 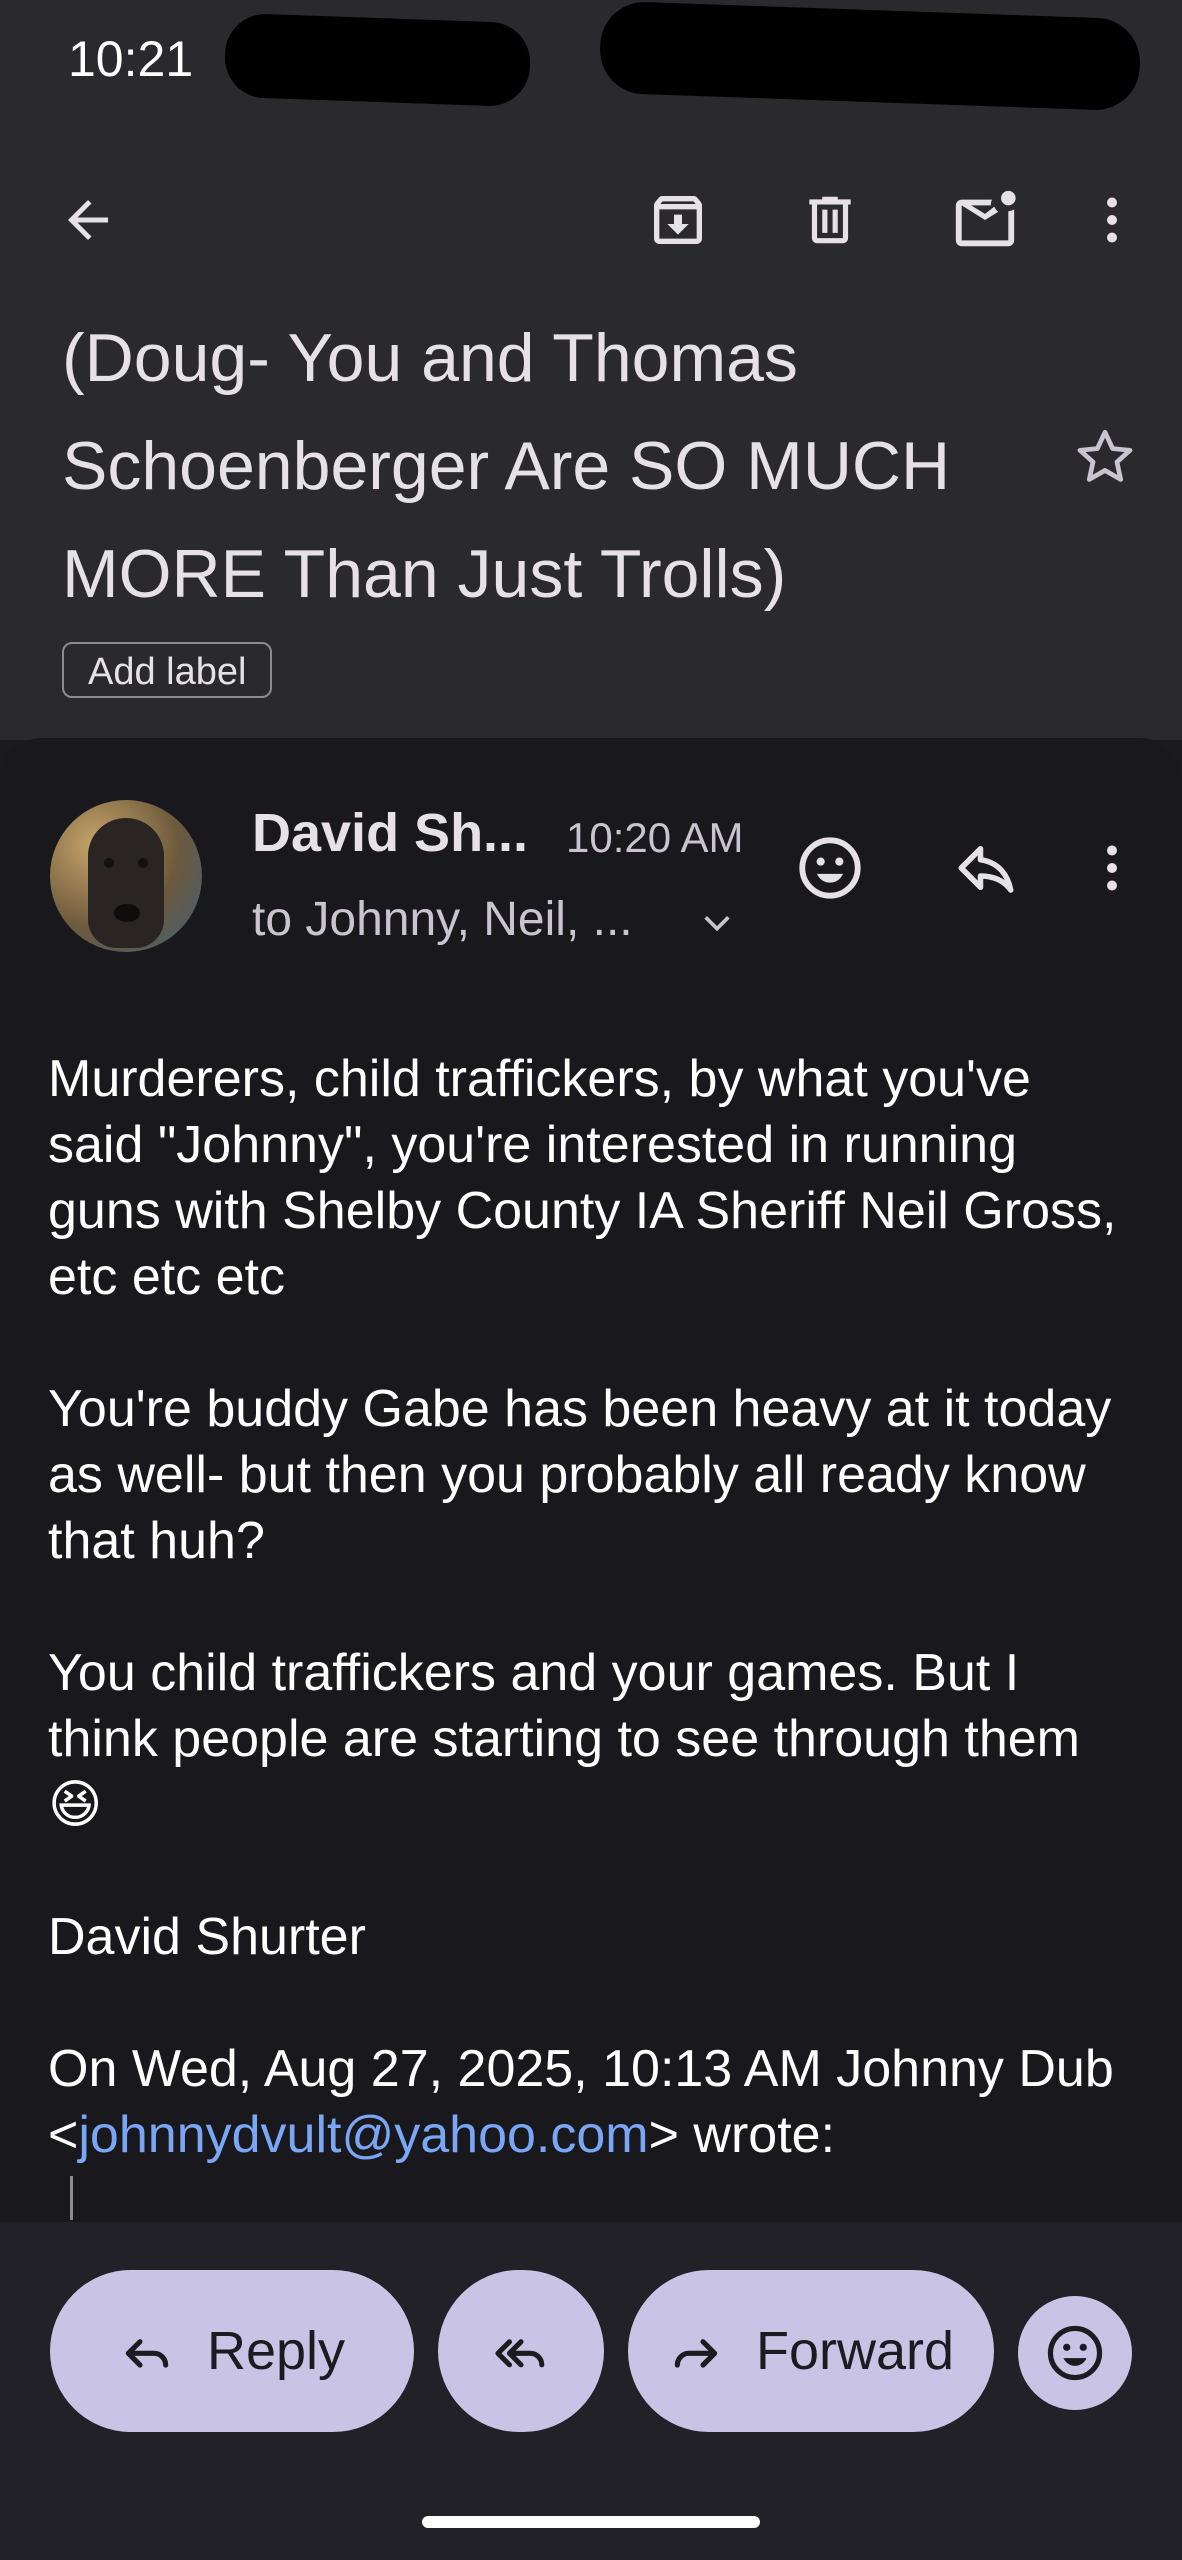 What do you see at coordinates (1105, 455) in the screenshot?
I see `star-icon` at bounding box center [1105, 455].